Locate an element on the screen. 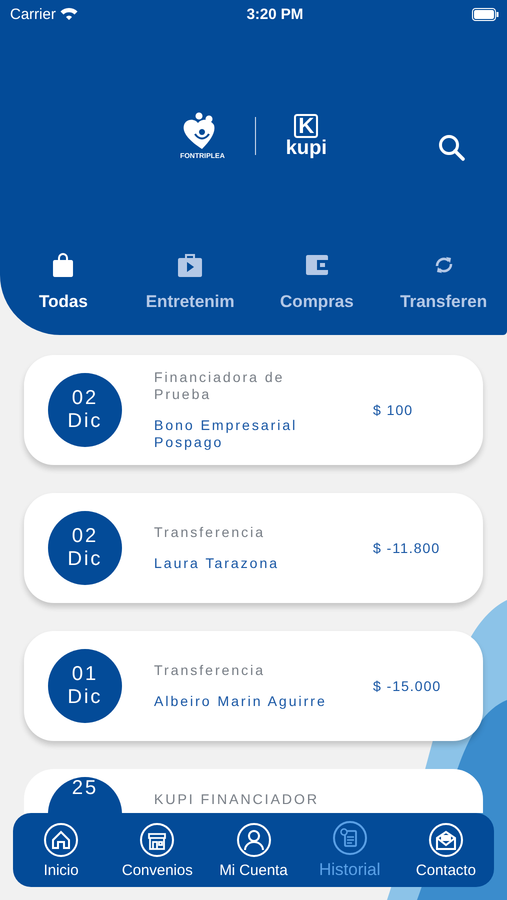  nav-item: Convenios is located at coordinates (157, 850).